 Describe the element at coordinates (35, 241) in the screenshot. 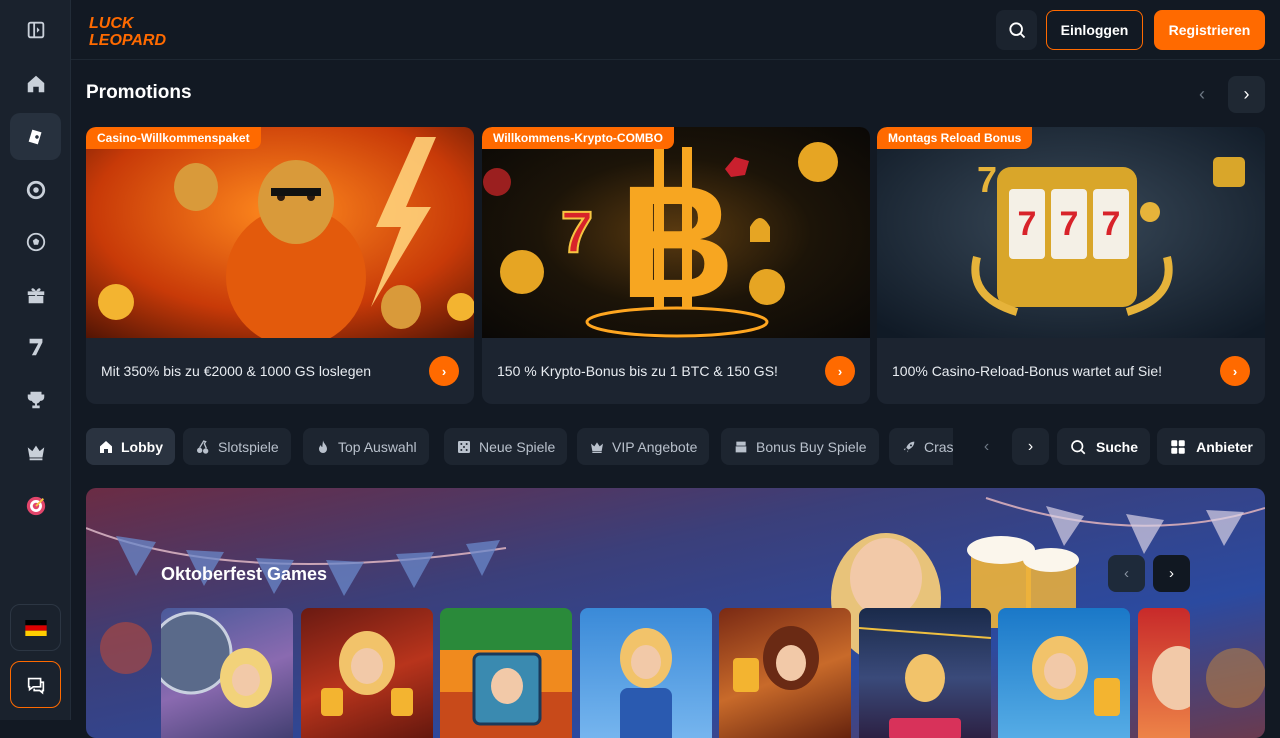

I see `sidebar-item-sports` at that location.